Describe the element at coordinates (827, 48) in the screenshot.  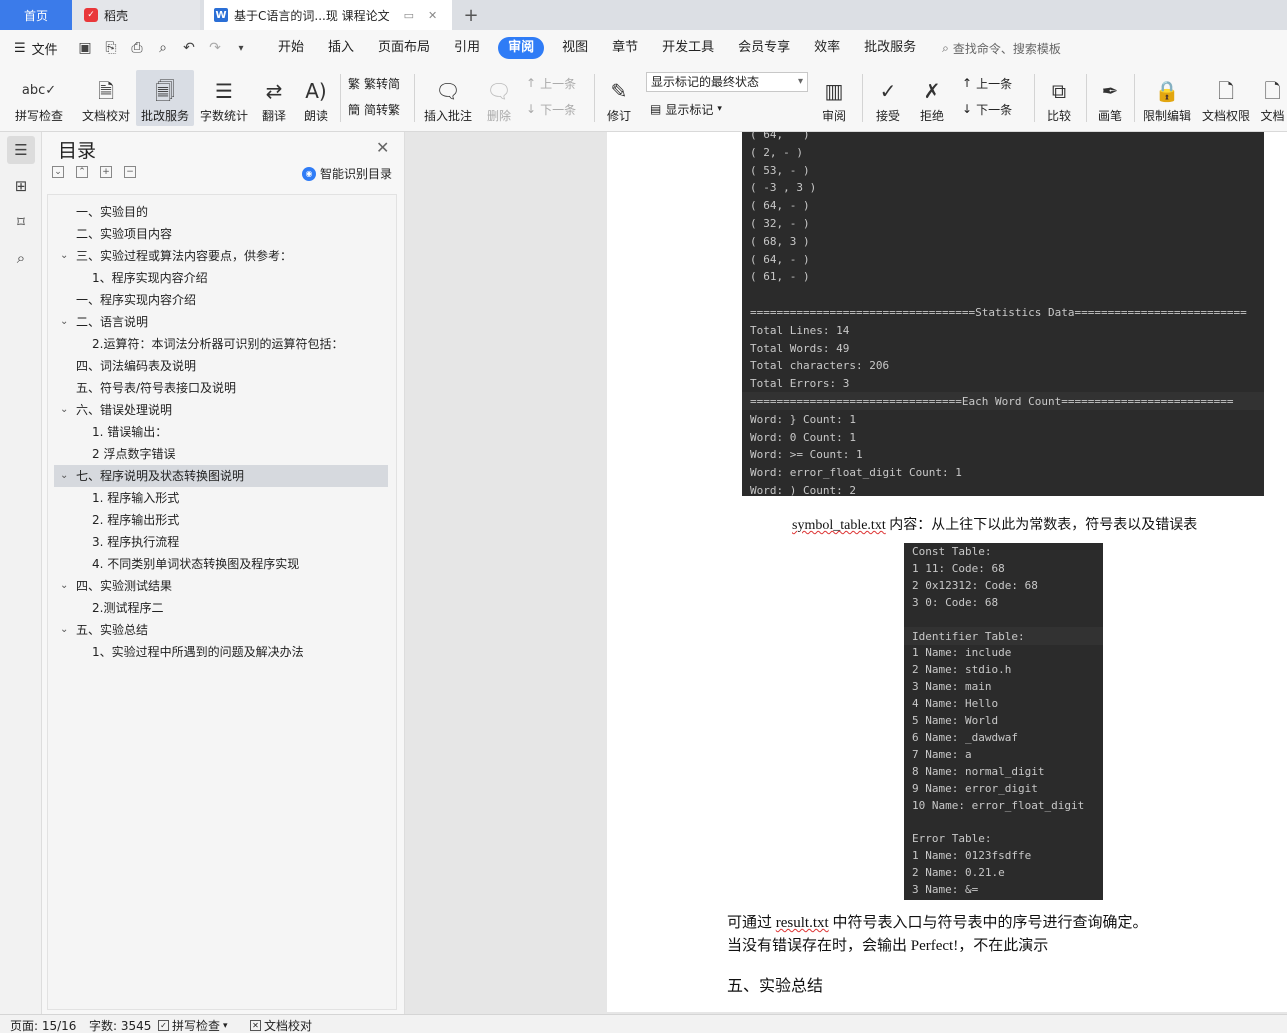
I see `menu-item-9: 效率` at that location.